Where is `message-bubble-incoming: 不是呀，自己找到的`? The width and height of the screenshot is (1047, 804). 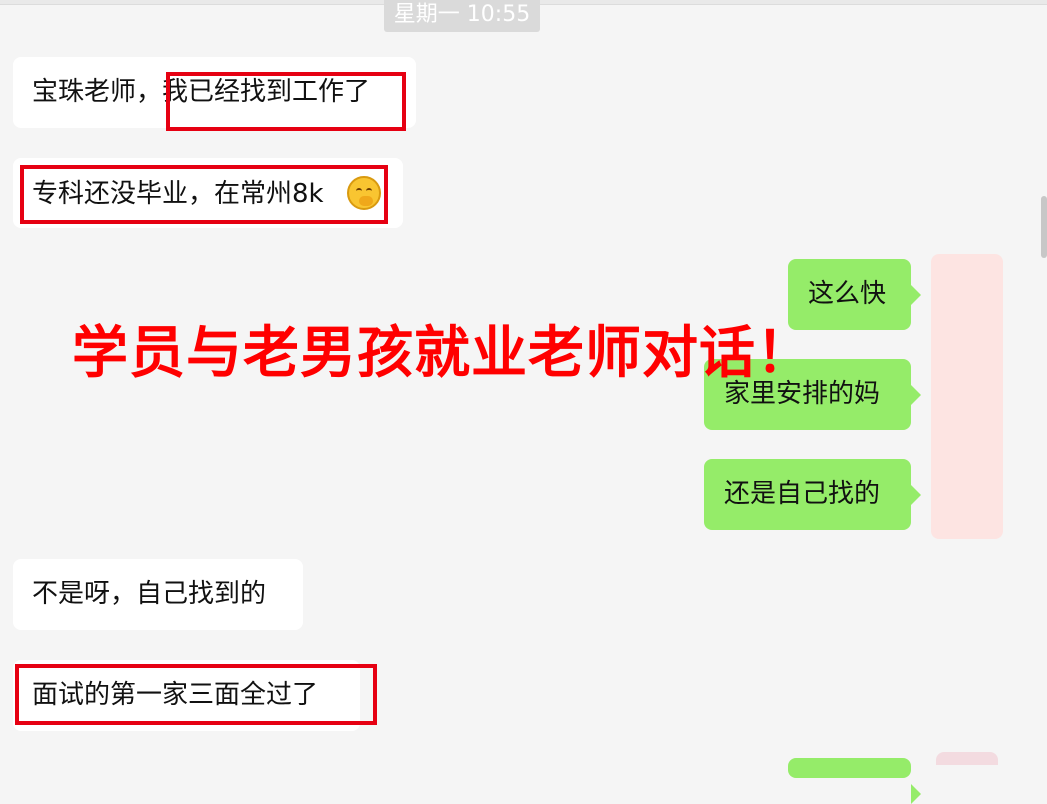 message-bubble-incoming: 不是呀，自己找到的 is located at coordinates (158, 594).